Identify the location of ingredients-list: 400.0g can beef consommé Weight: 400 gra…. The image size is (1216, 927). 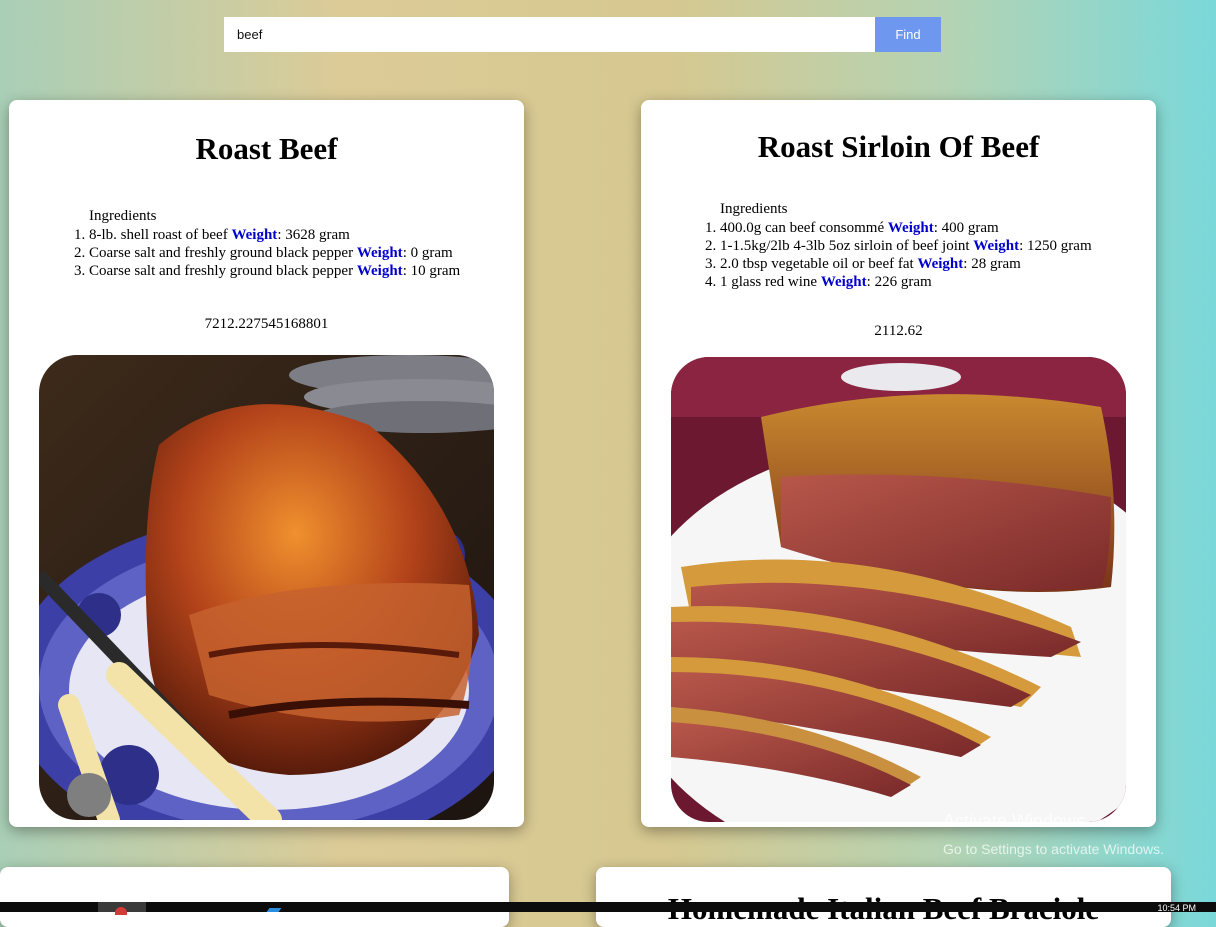
(890, 255).